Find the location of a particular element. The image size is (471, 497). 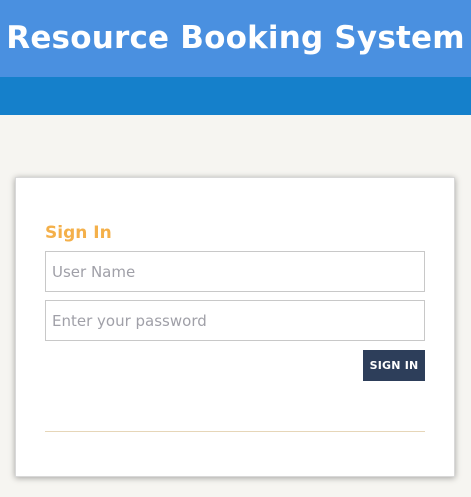

card-divider is located at coordinates (235, 431).